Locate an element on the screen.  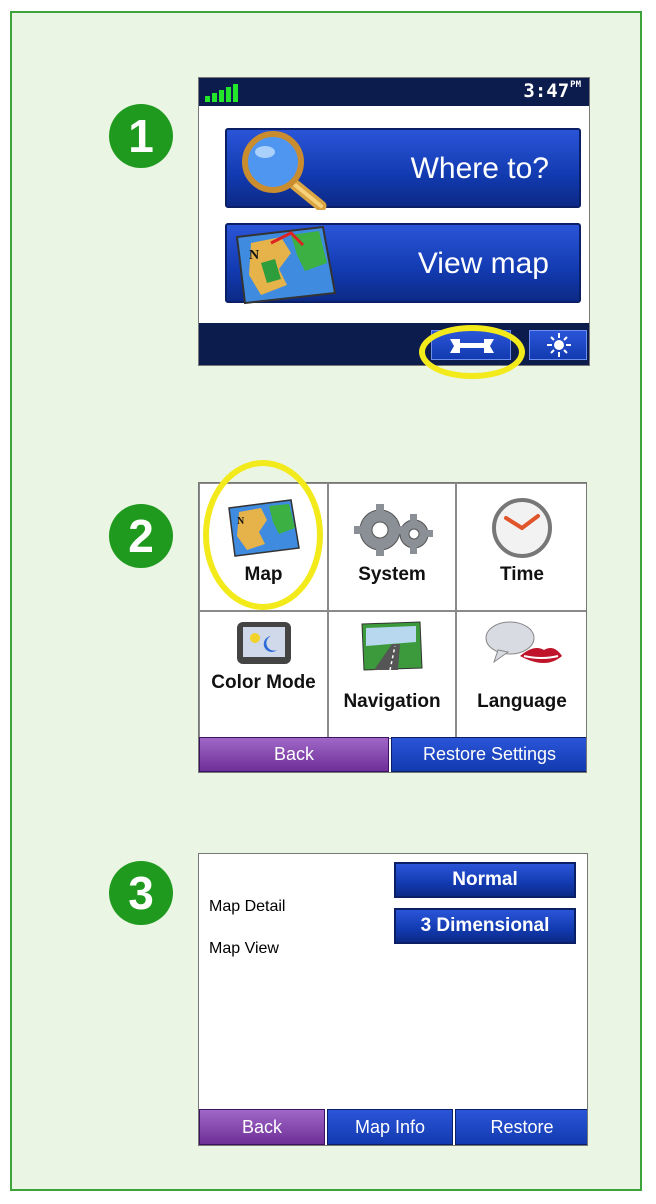
clock-suffix: PM is located at coordinates (575, 85).